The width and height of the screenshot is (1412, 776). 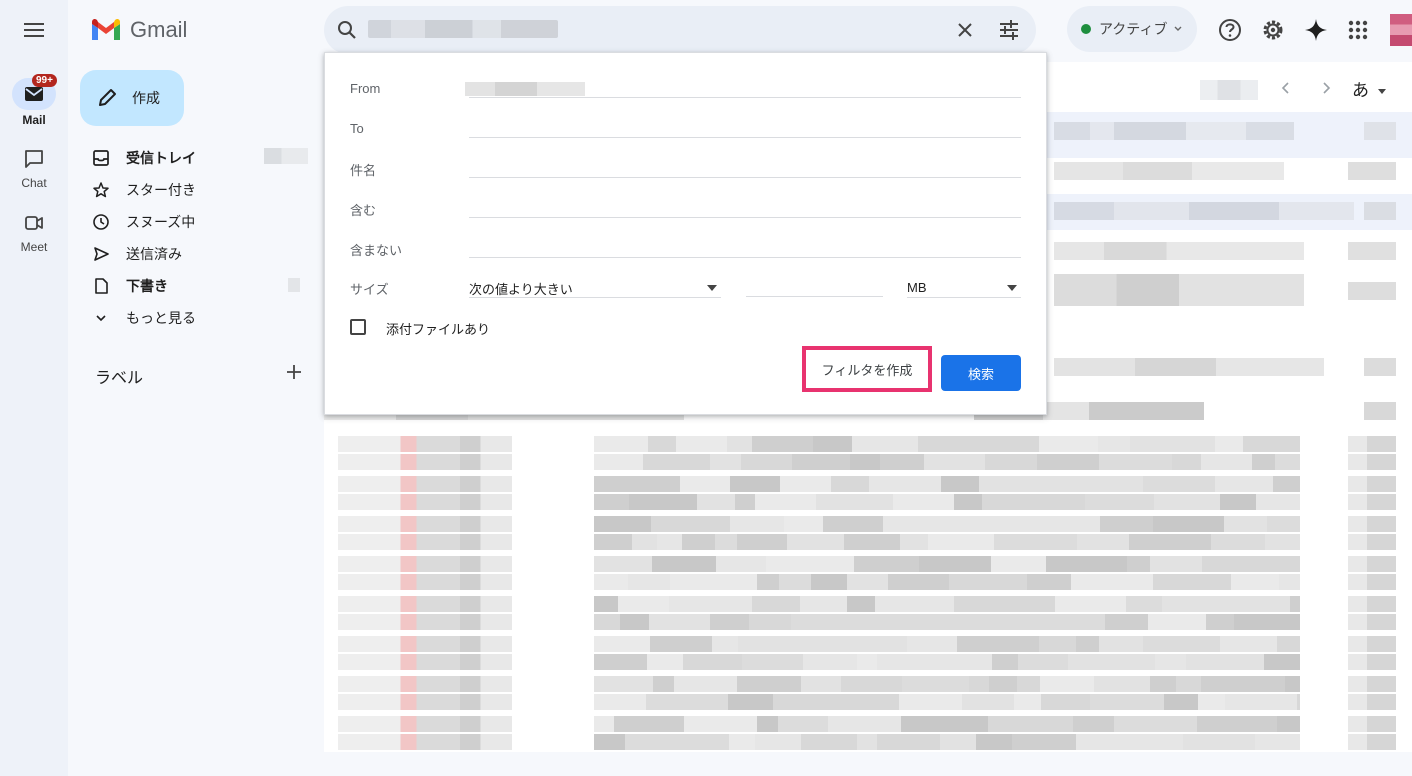 I want to click on rail-chat: Chat, so click(x=34, y=169).